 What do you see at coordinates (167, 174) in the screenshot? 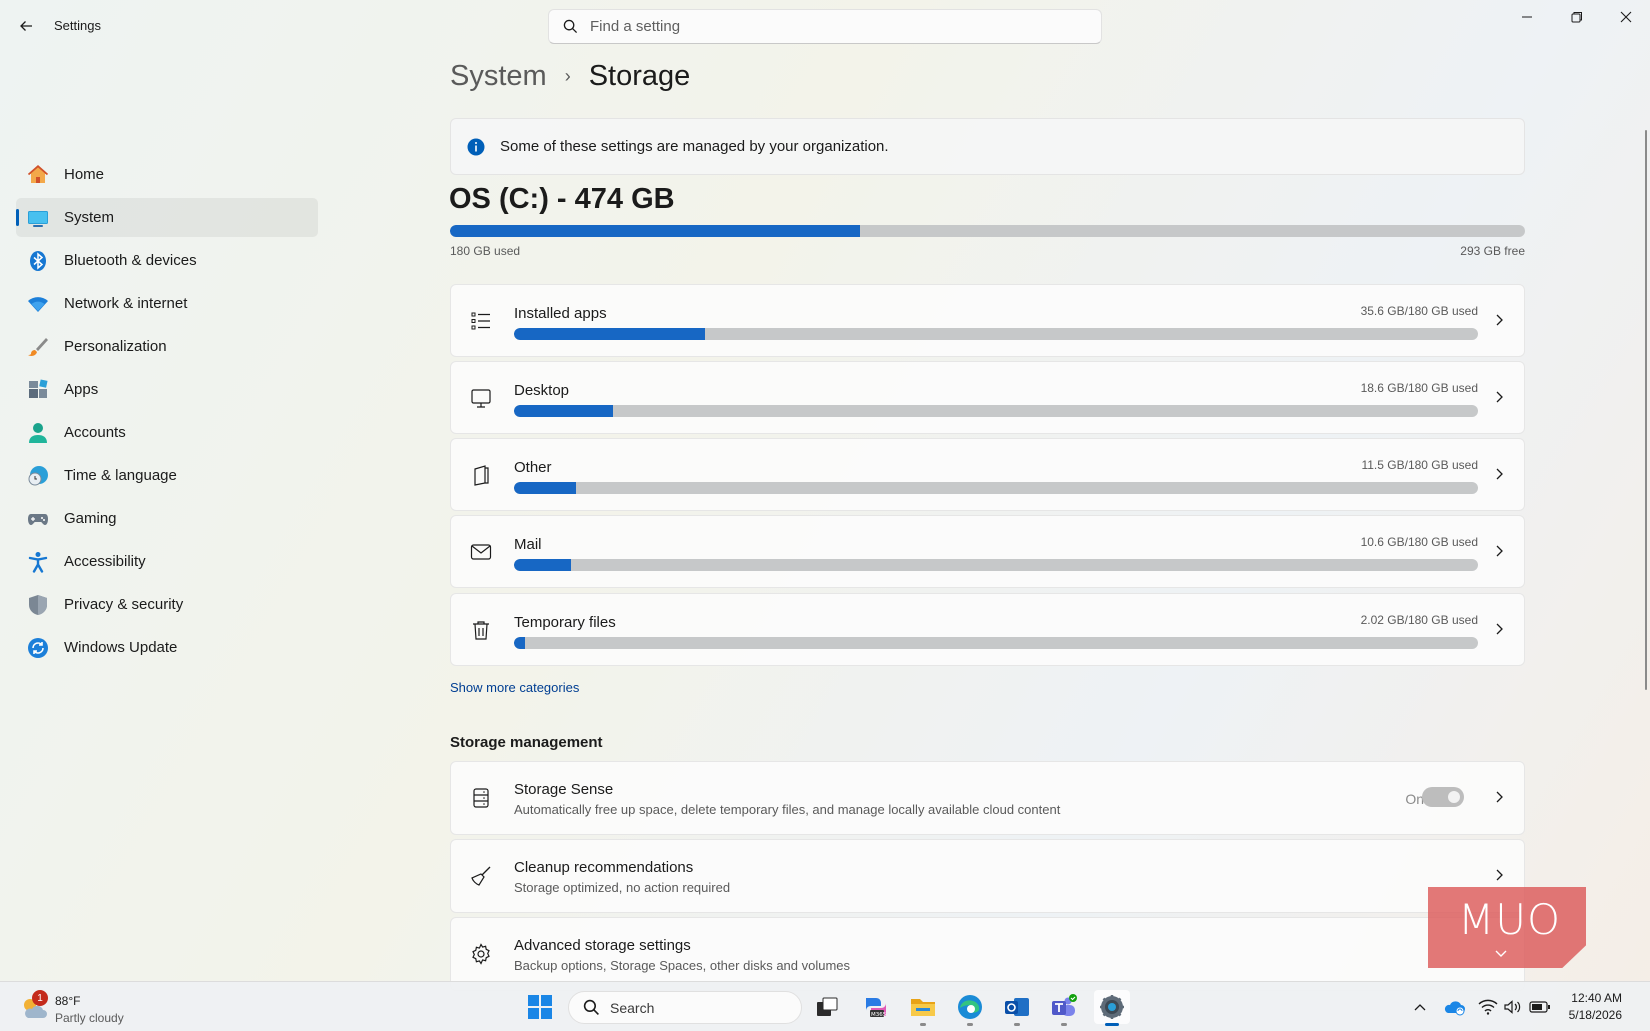
I see `sidebar-item-home: Home` at bounding box center [167, 174].